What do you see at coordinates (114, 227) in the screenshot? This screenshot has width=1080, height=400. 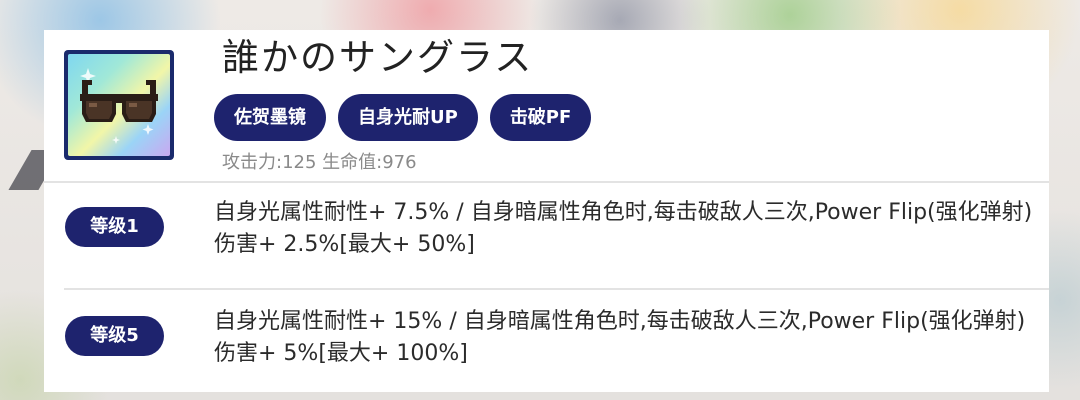 I see `level-badge: 等级1` at bounding box center [114, 227].